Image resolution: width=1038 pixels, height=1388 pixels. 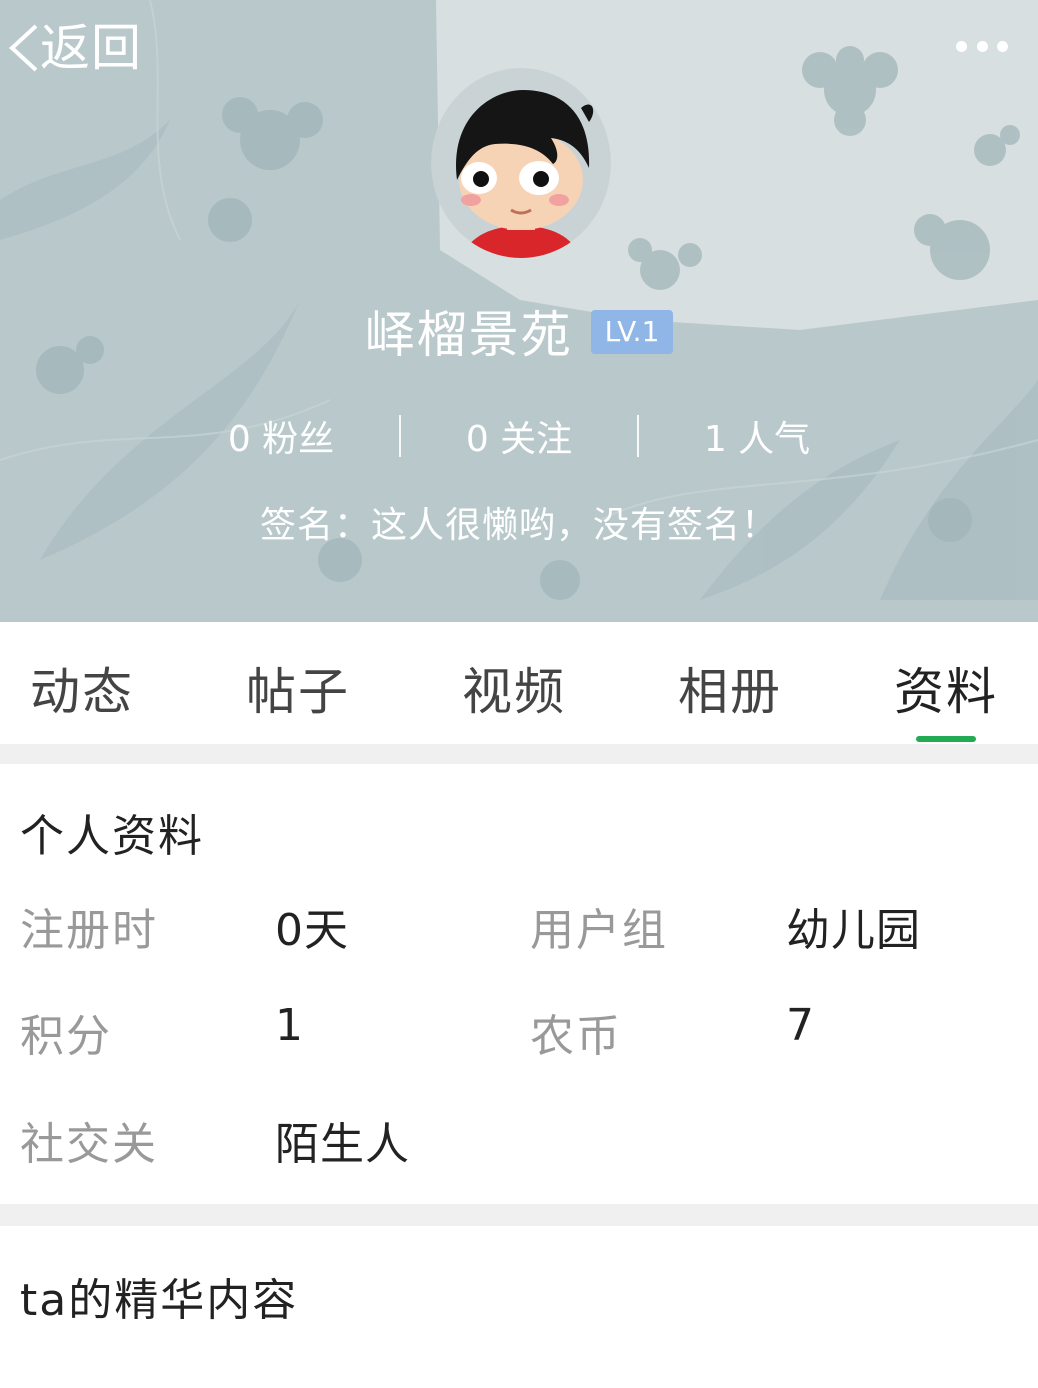 I want to click on field-label-user-group: 用户组, so click(x=599, y=930).